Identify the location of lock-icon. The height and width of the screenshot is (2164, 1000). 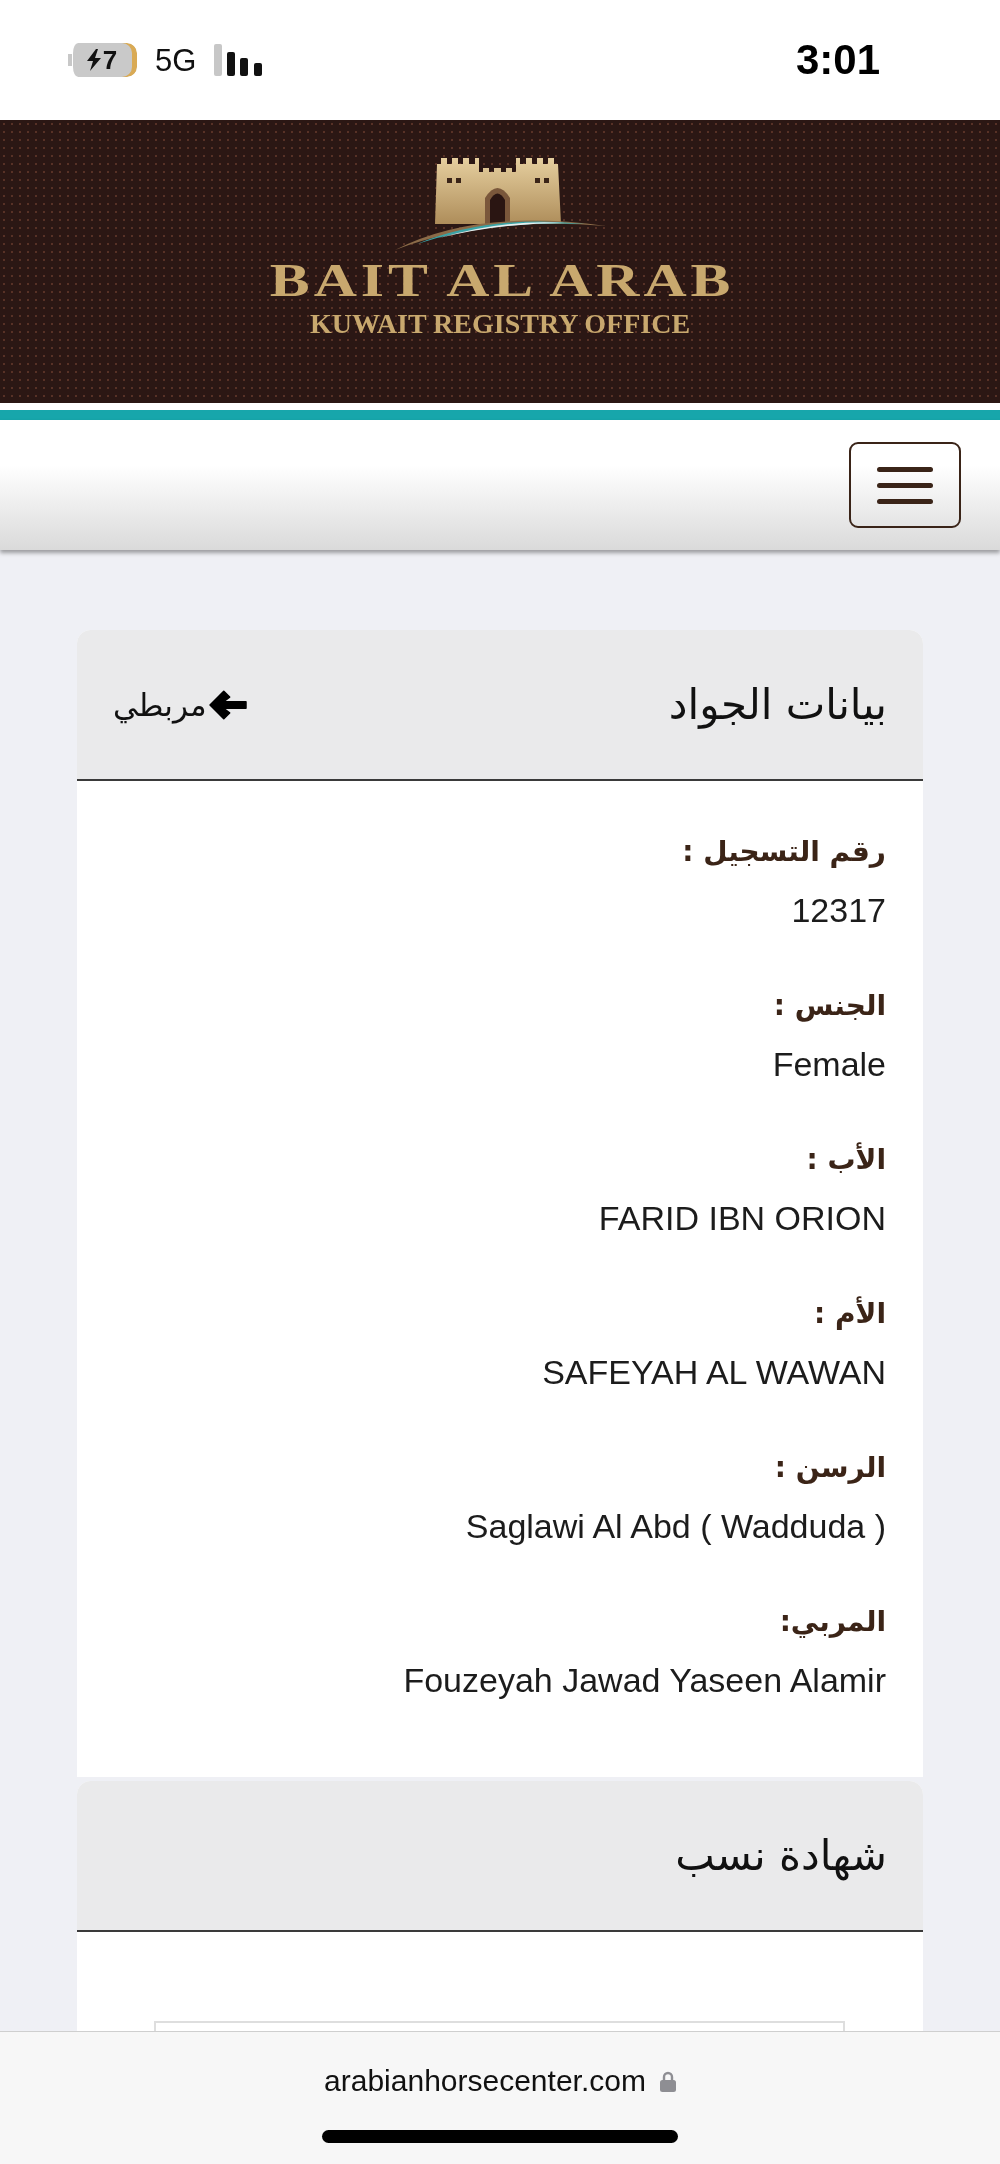
(667, 2081).